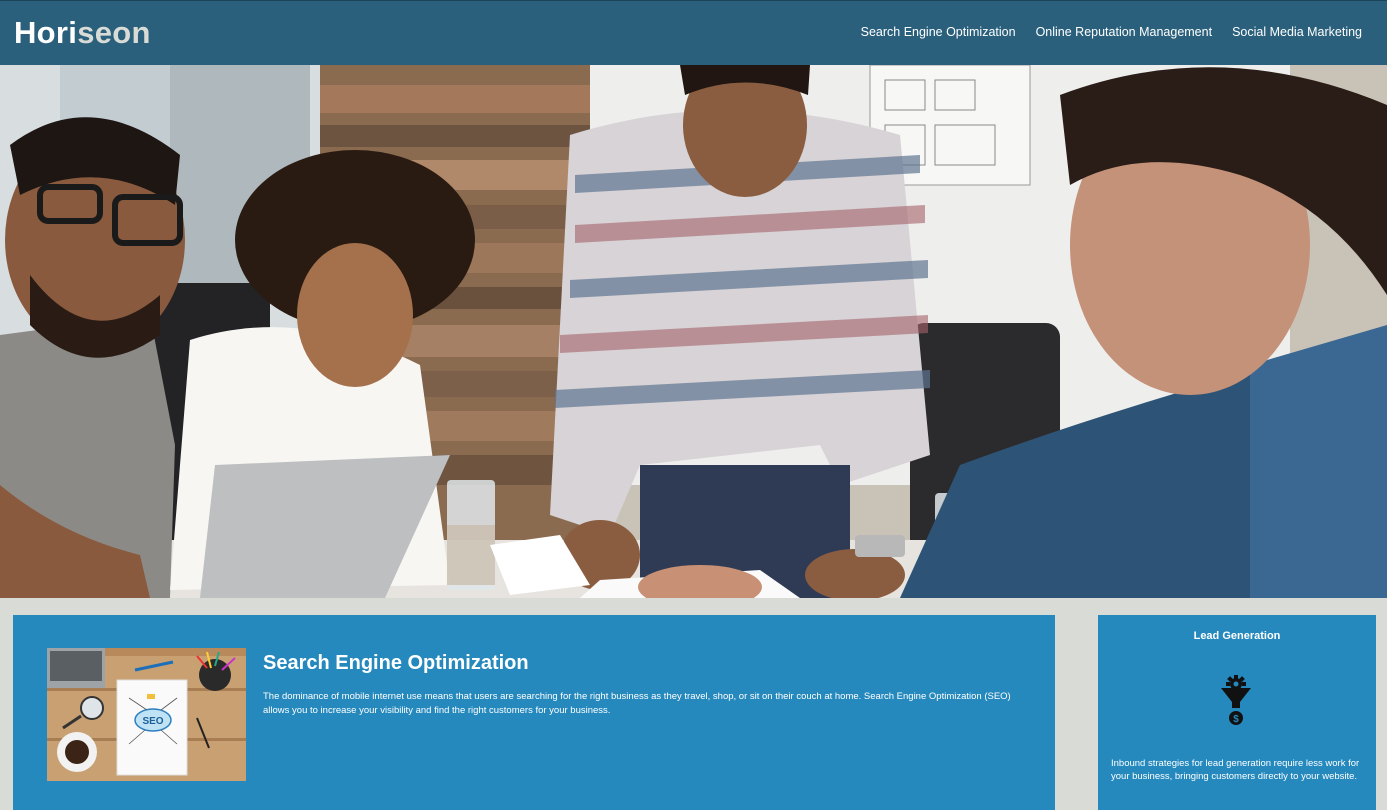 The height and width of the screenshot is (810, 1387). Describe the element at coordinates (152, 721) in the screenshot. I see `svg-text: SEO` at that location.